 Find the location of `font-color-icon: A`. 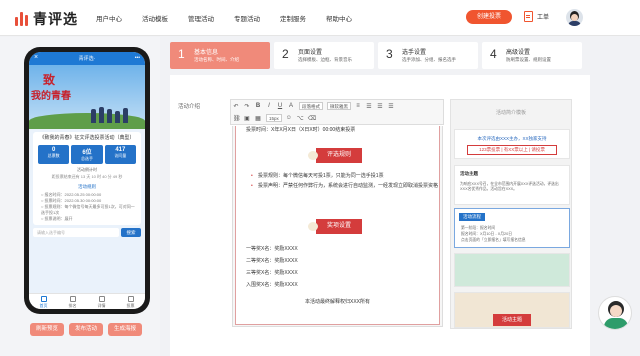

font-color-icon: A is located at coordinates (291, 106).